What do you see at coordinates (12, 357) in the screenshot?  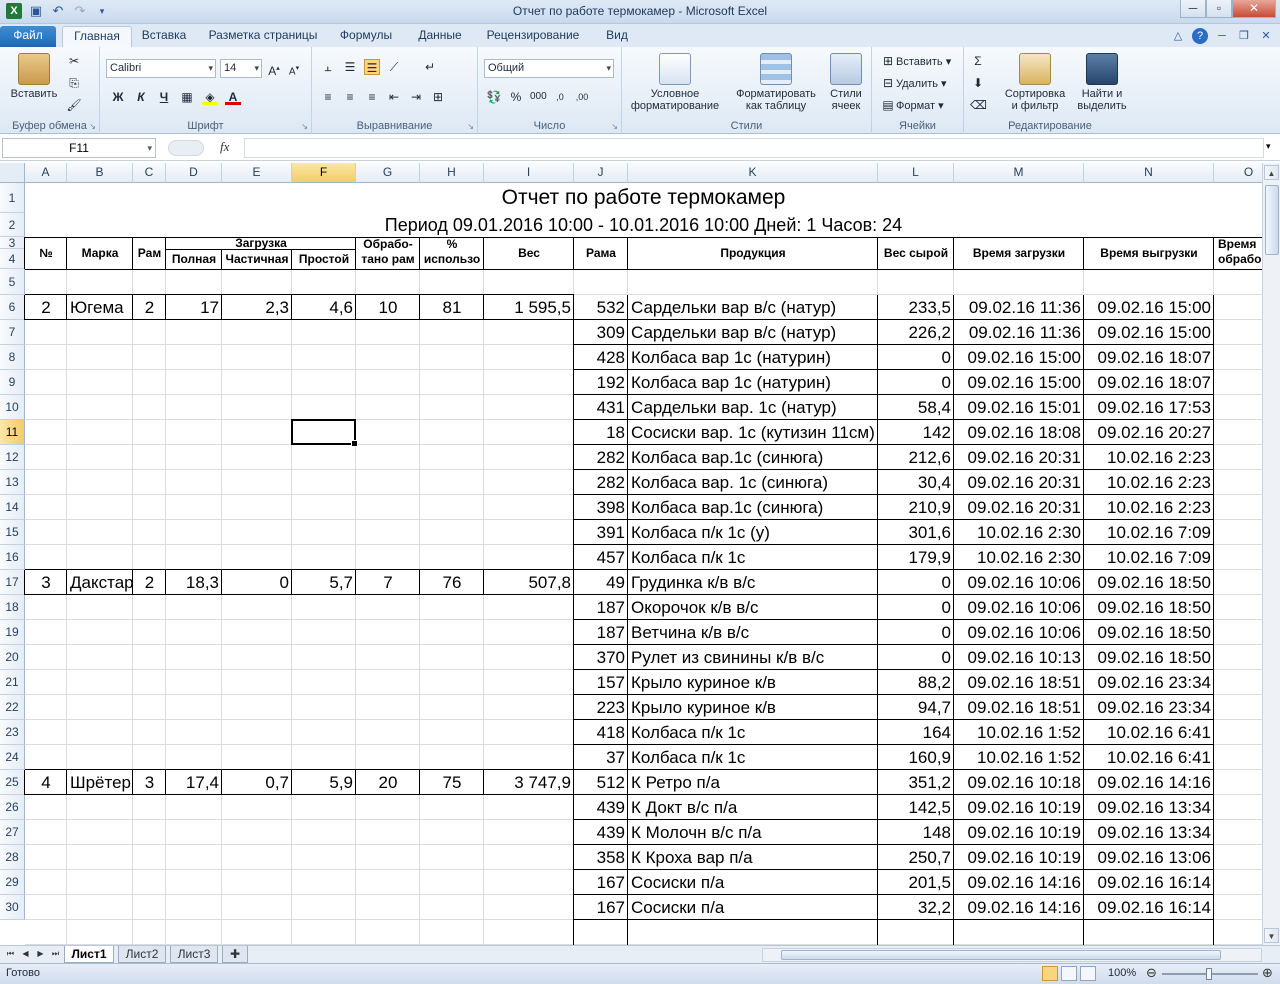 I see `row-header-8: 8` at bounding box center [12, 357].